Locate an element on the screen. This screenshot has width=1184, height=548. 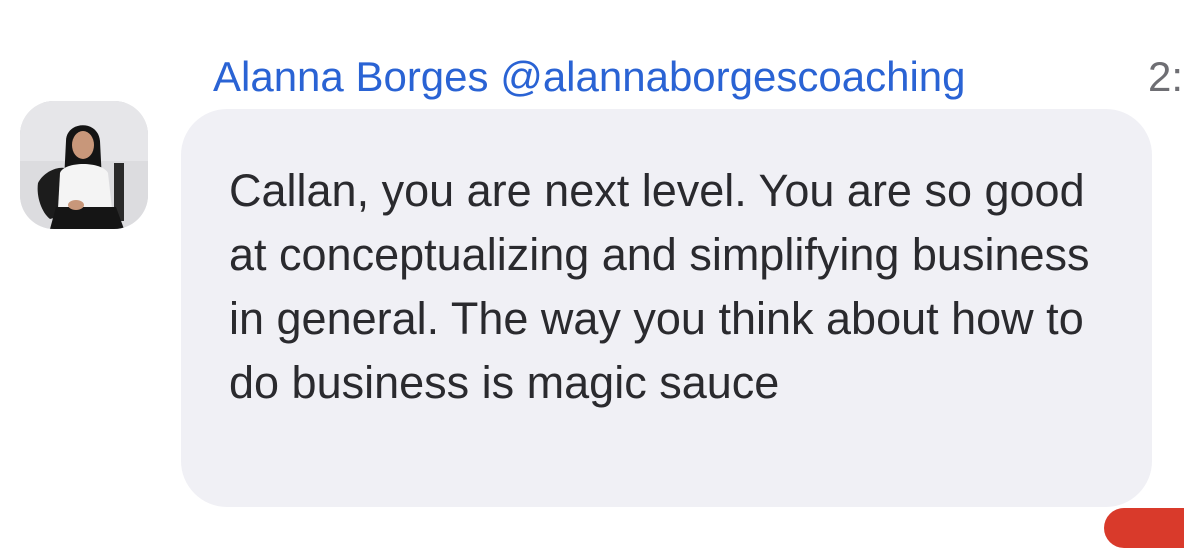
sender-name-text: Alanna Borges @alannaborgescoaching is located at coordinates (589, 76).